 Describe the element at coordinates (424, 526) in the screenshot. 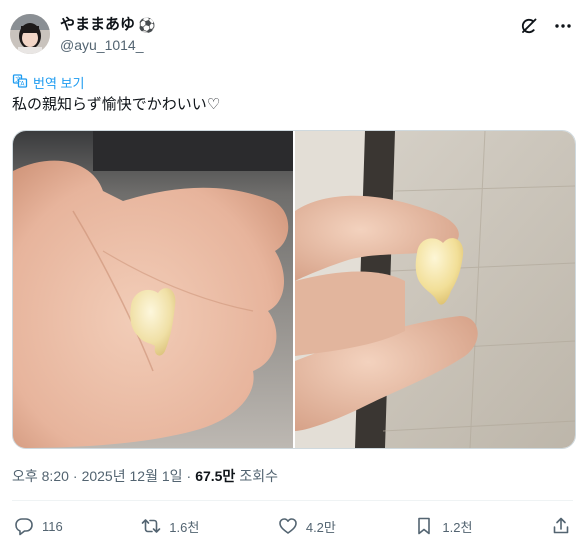

I see `bookmark-icon` at that location.